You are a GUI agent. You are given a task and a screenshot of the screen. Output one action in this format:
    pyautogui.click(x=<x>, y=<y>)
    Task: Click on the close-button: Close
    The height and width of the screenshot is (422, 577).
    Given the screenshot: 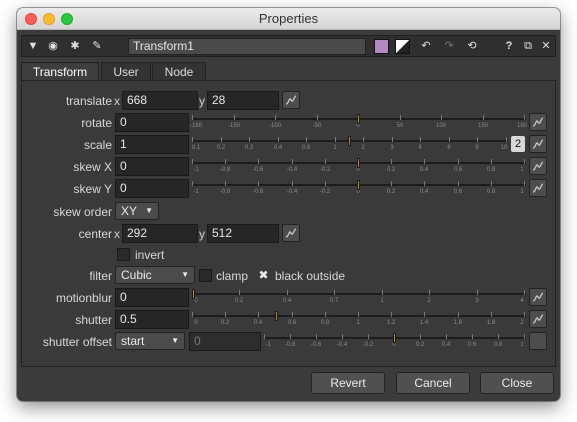 What is the action you would take?
    pyautogui.click(x=517, y=383)
    